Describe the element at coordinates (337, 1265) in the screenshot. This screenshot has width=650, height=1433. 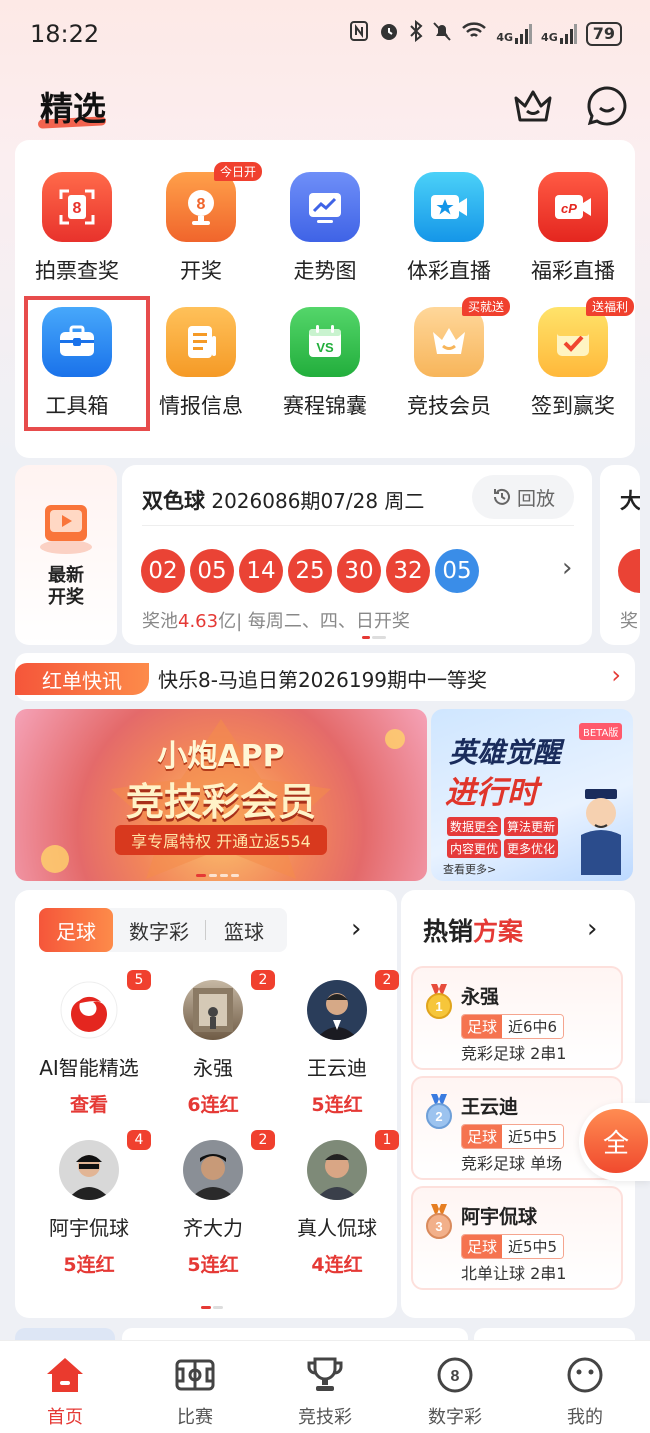
I see `expert-streak: 4连红` at that location.